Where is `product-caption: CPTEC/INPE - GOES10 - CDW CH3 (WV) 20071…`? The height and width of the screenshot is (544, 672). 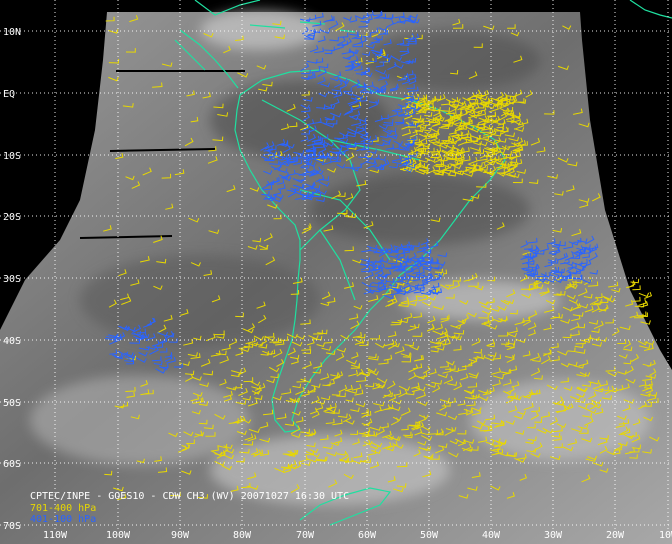
product-caption: CPTEC/INPE - GOES10 - CDW CH3 (WV) 20071… is located at coordinates (190, 496).